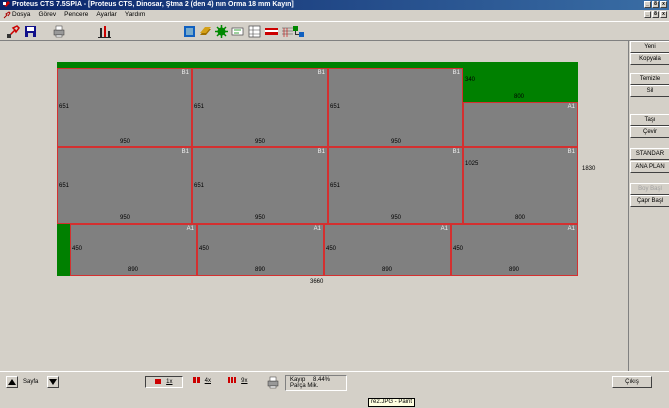 The width and height of the screenshot is (669, 408). Describe the element at coordinates (6, 5) in the screenshot. I see `app-icon` at that location.